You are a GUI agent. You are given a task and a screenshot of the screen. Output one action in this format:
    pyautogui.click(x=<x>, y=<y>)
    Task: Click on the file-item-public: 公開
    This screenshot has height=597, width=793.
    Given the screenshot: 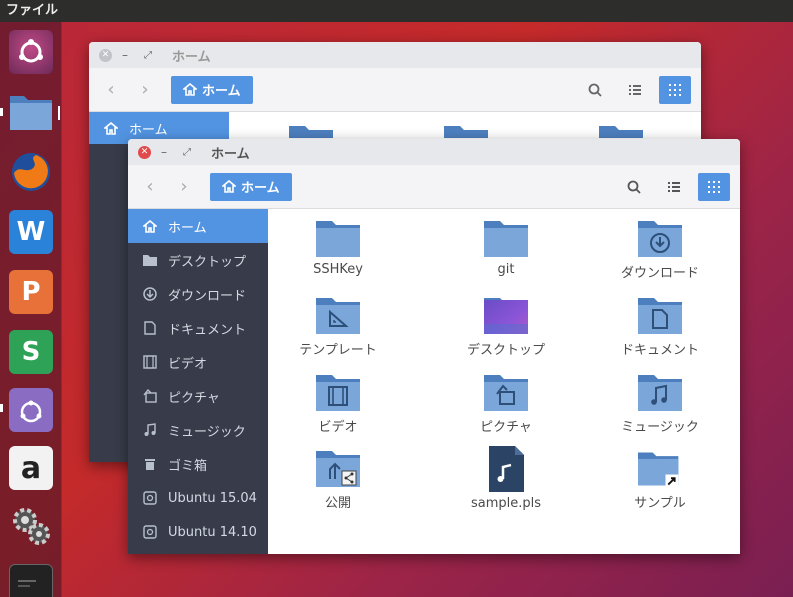 What is the action you would take?
    pyautogui.click(x=338, y=480)
    